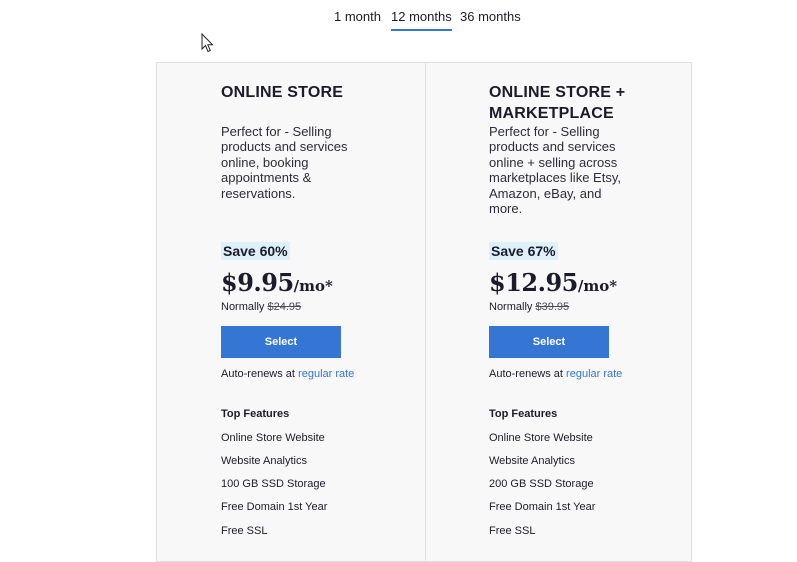 This screenshot has height=562, width=797. What do you see at coordinates (207, 43) in the screenshot?
I see `mouse-cursor-icon` at bounding box center [207, 43].